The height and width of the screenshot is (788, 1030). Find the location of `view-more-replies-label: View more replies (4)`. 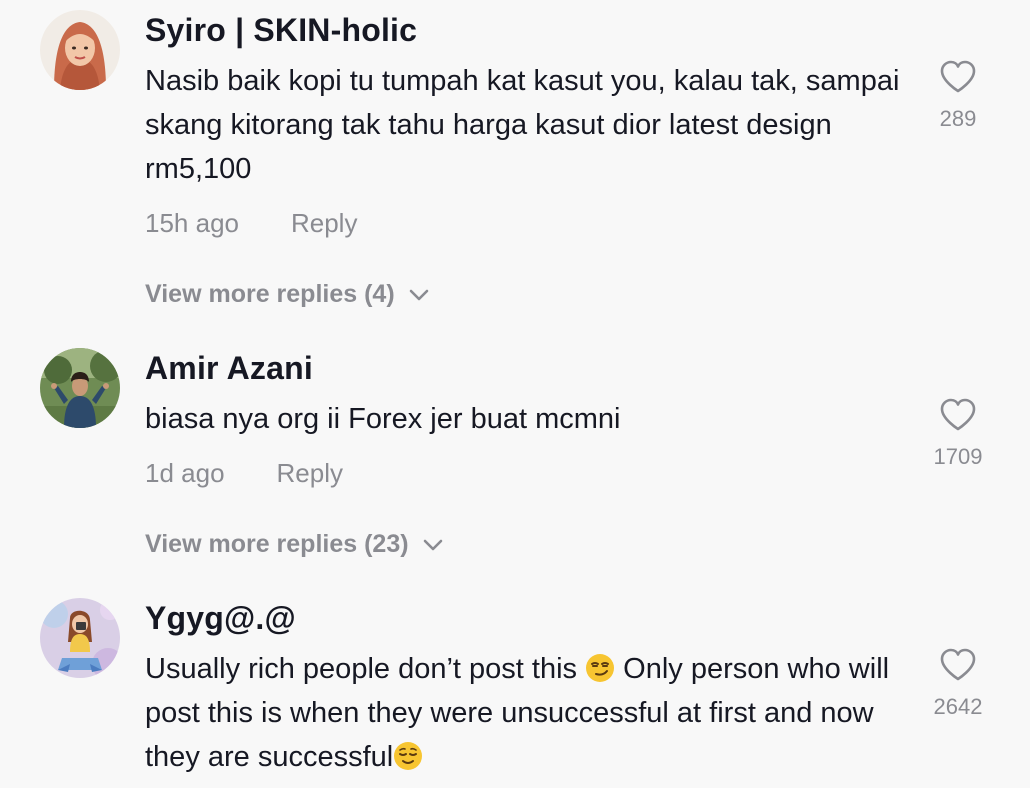

view-more-replies-label: View more replies (4) is located at coordinates (270, 294).